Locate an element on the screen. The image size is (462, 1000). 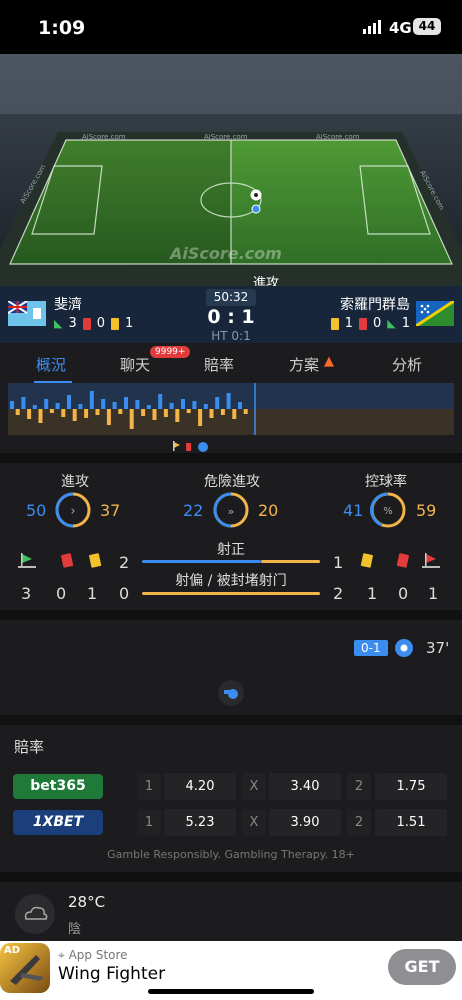
flame-icon: ▲ is located at coordinates (329, 361).